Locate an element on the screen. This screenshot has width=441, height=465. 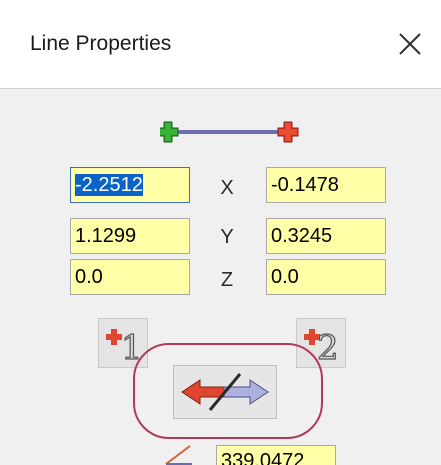
reverse-direction-icon is located at coordinates (225, 392).